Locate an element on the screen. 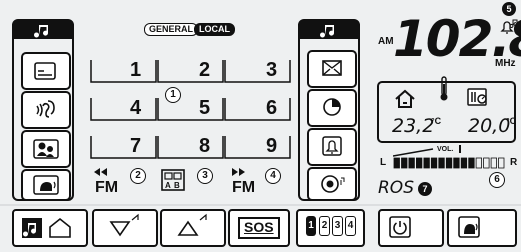  intercom-talk-button is located at coordinates (482, 228).